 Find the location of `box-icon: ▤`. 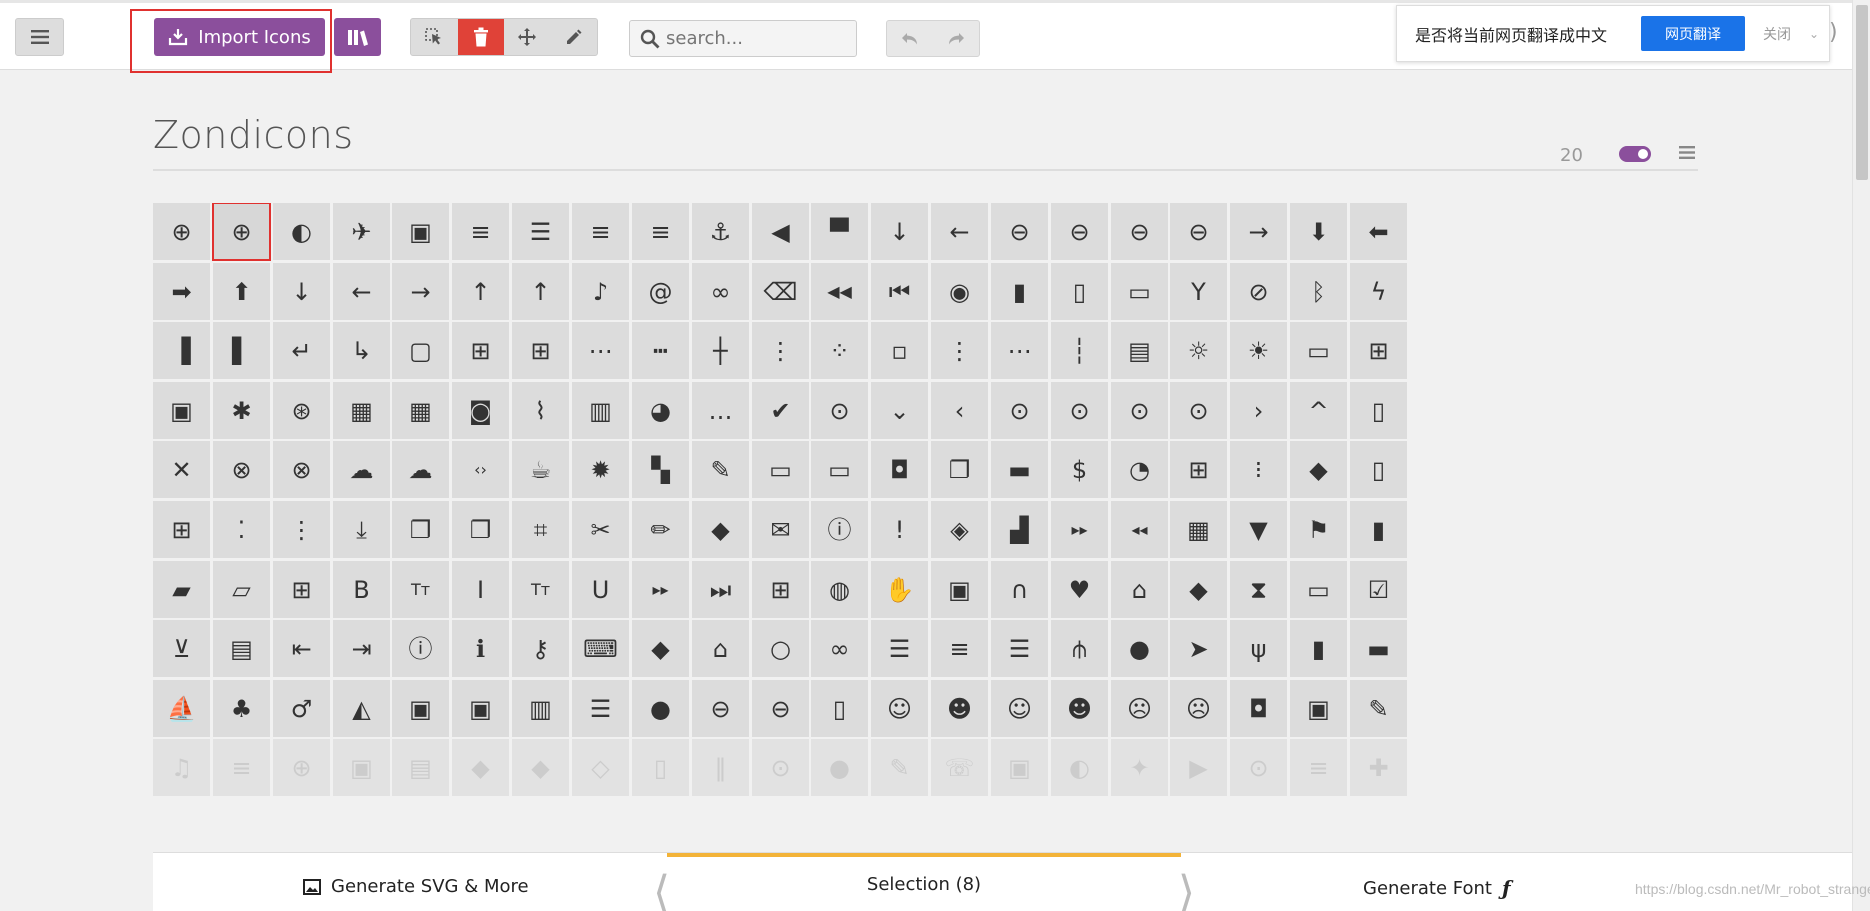

box-icon: ▤ is located at coordinates (1139, 350).